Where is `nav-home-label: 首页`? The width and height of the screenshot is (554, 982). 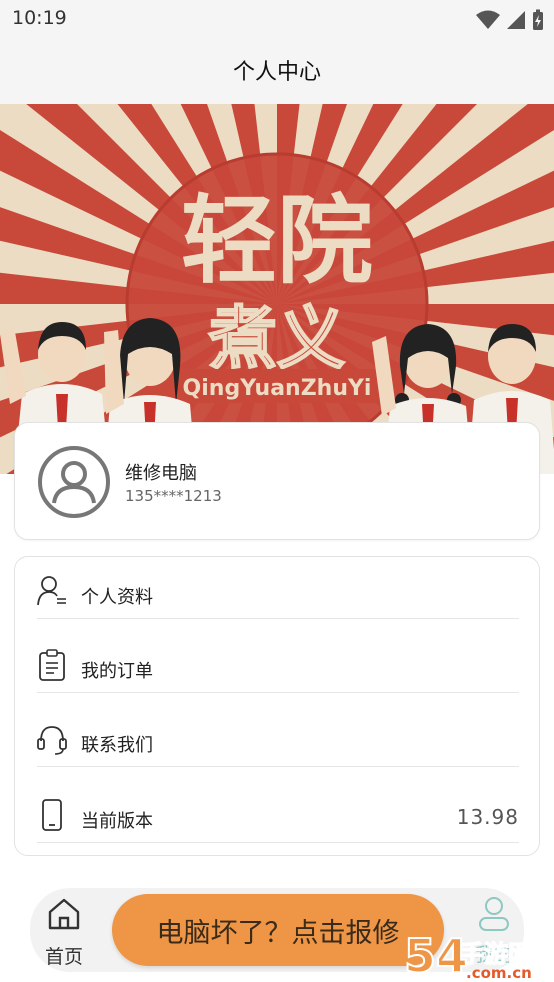 nav-home-label: 首页 is located at coordinates (63, 957).